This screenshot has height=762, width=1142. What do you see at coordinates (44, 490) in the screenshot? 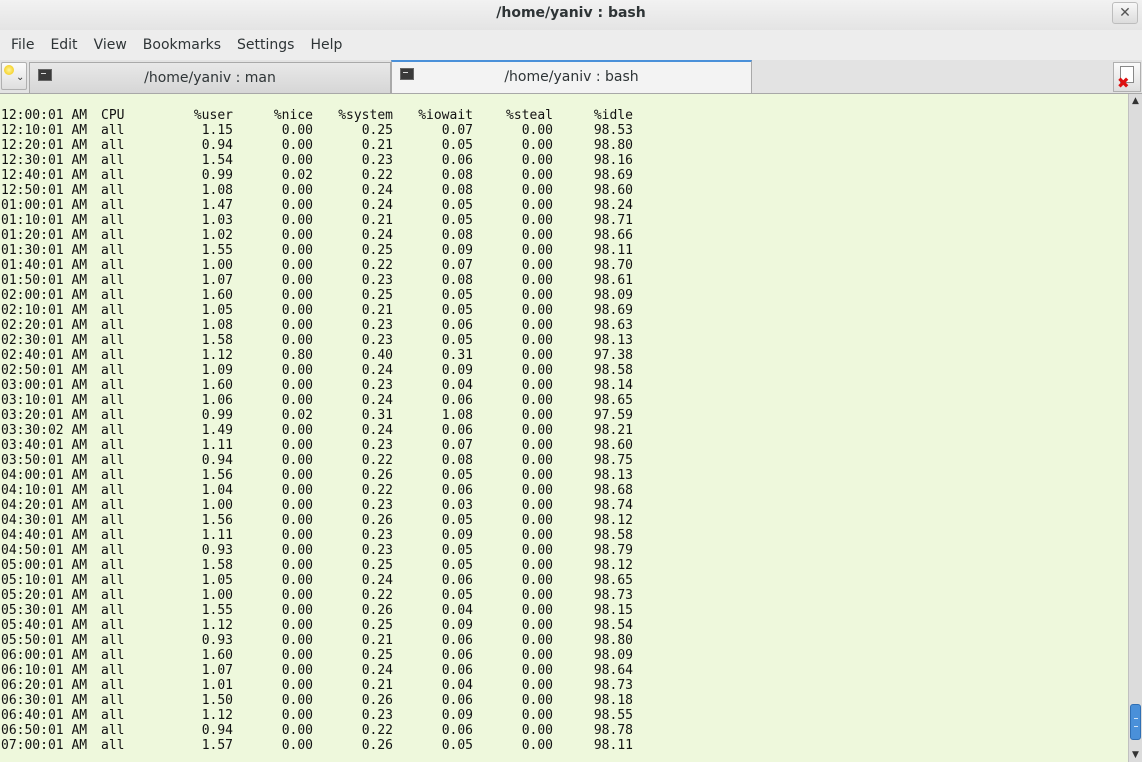
I see `table-cell: 04:10:01 AM` at bounding box center [44, 490].